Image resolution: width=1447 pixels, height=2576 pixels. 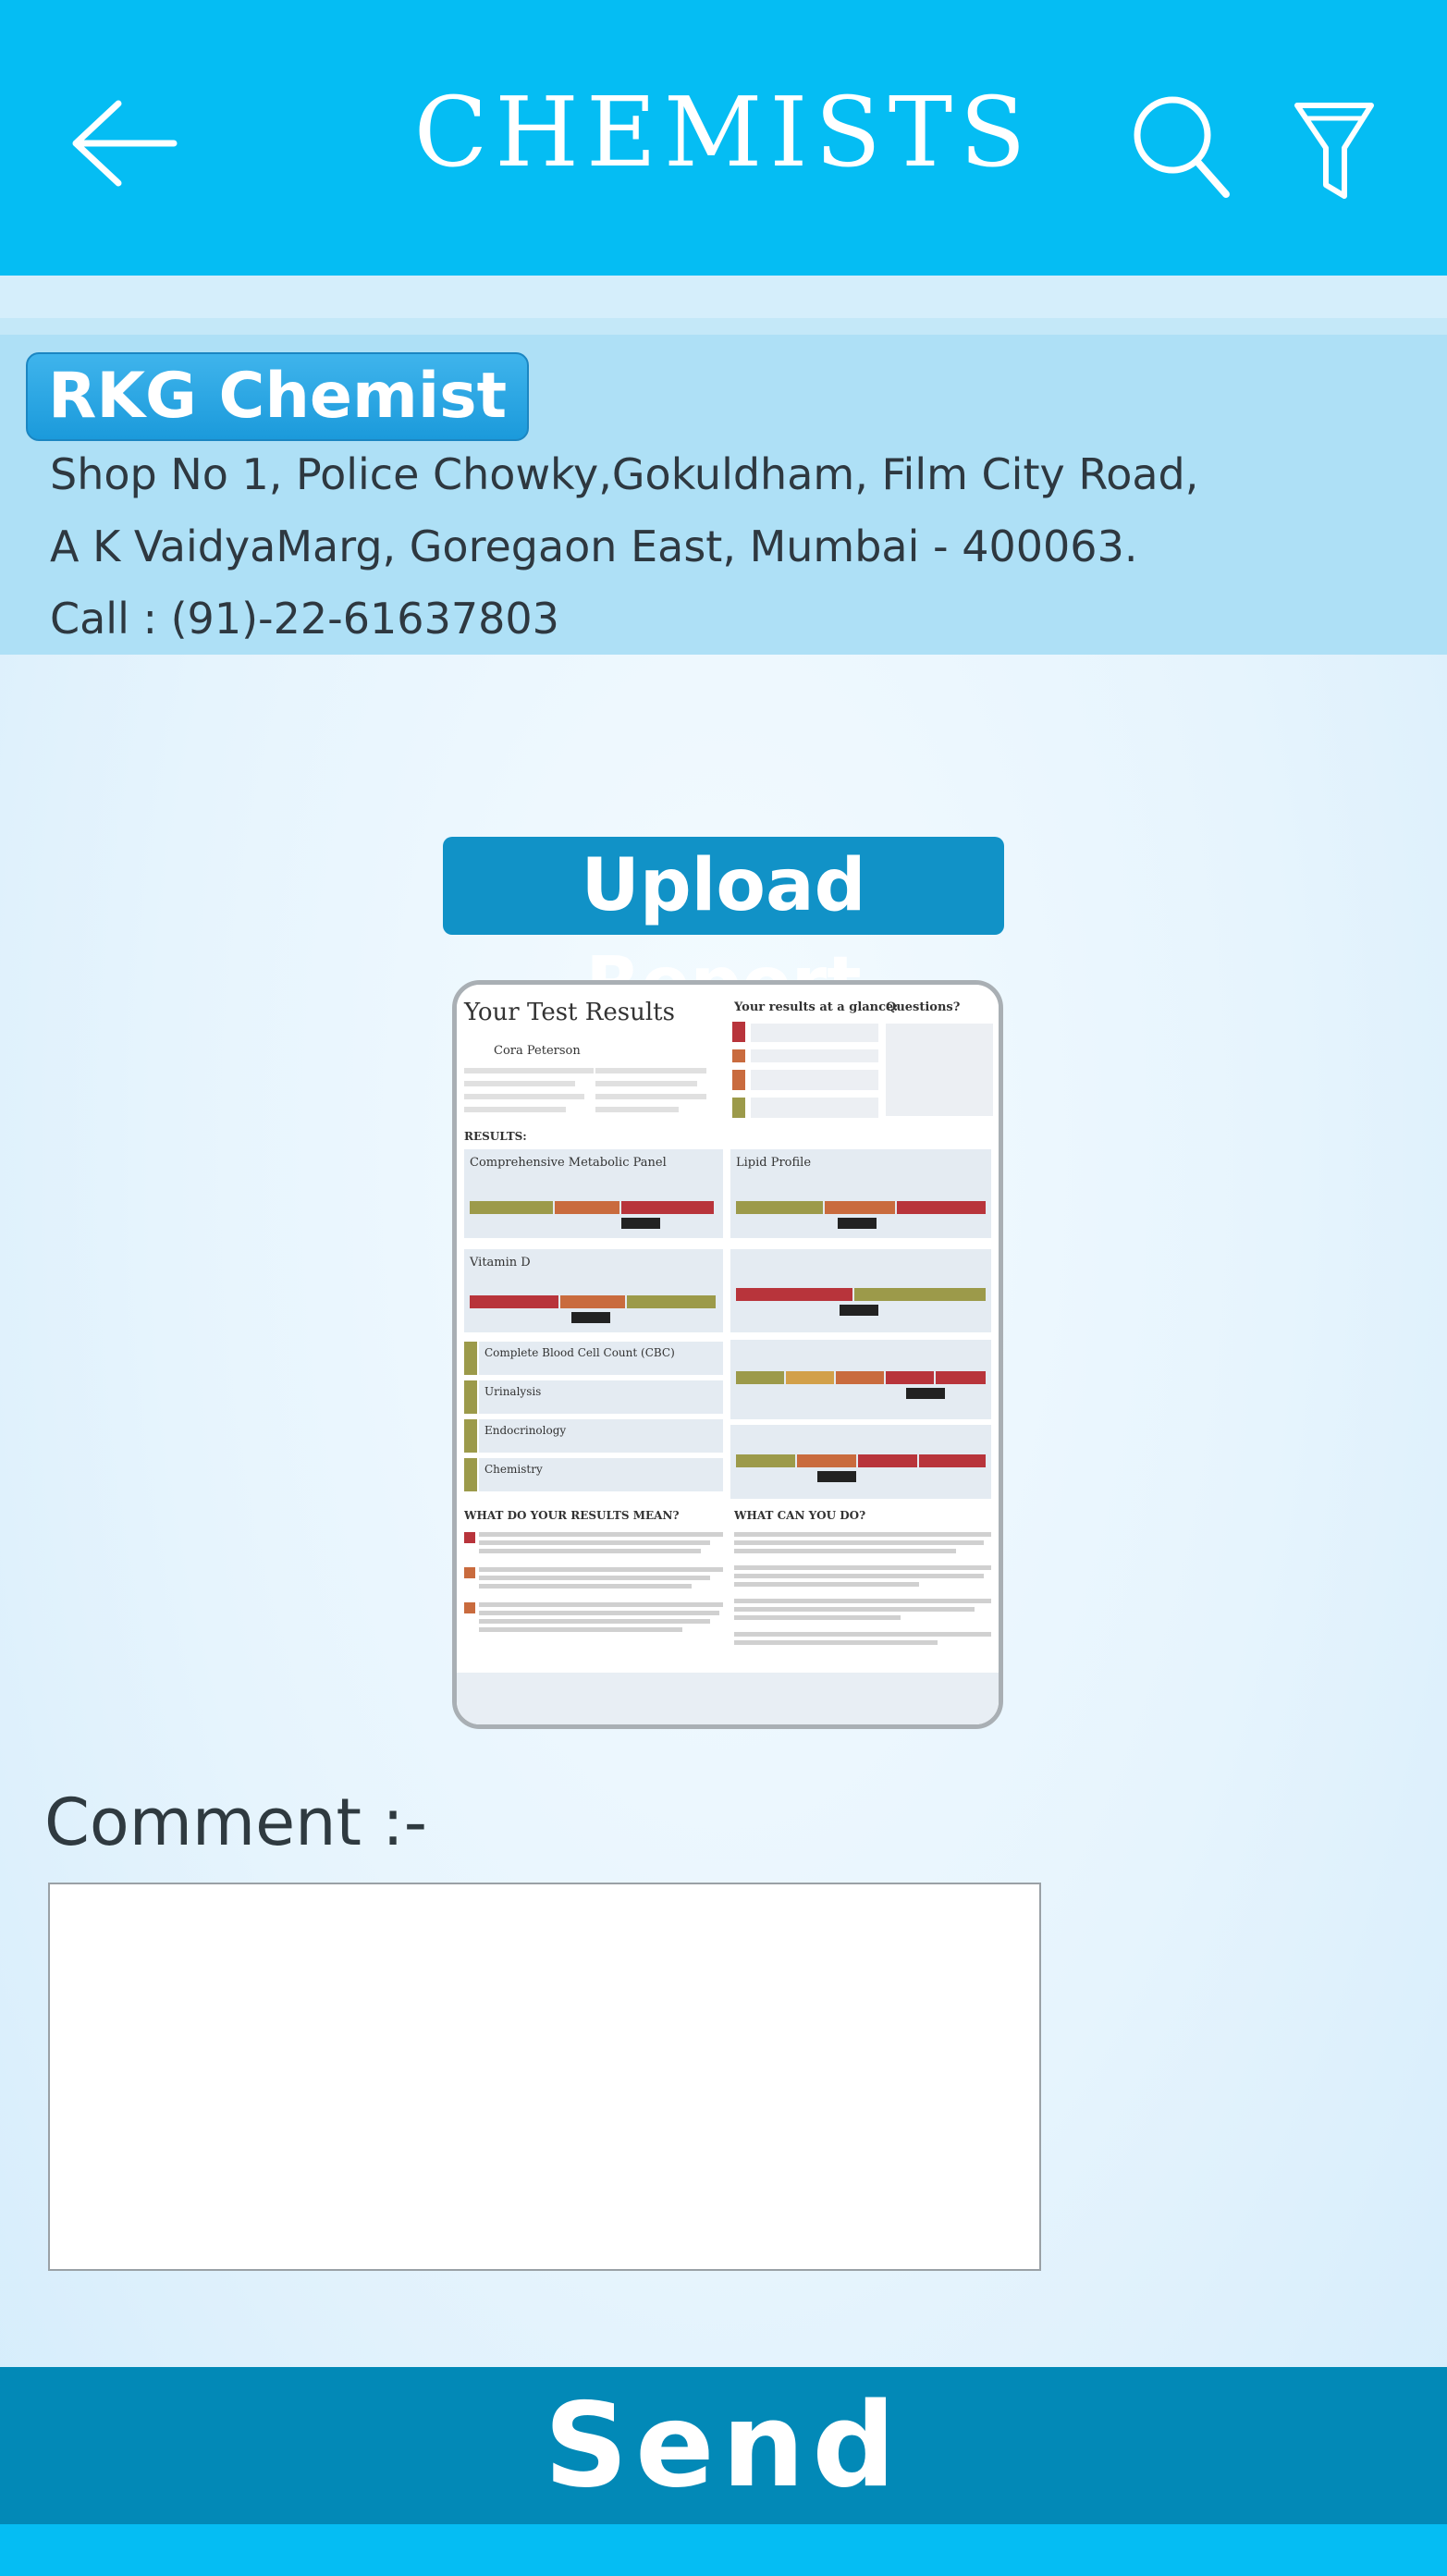 I want to click on bottom-strip, so click(x=723, y=2550).